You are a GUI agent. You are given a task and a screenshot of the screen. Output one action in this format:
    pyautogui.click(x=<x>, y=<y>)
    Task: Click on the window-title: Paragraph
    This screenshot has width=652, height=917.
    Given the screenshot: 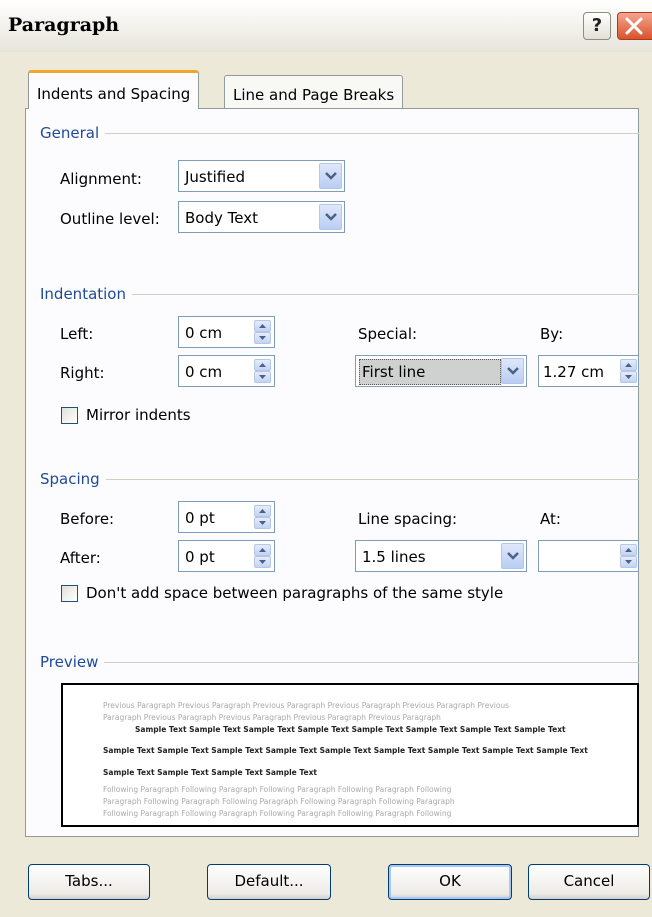 What is the action you would take?
    pyautogui.click(x=64, y=25)
    